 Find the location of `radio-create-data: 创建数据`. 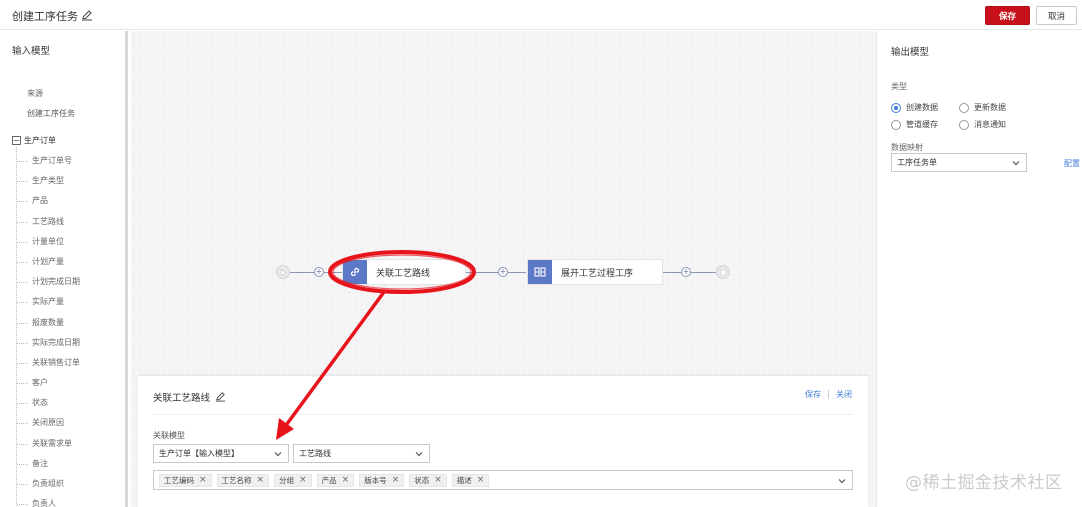

radio-create-data: 创建数据 is located at coordinates (914, 107).